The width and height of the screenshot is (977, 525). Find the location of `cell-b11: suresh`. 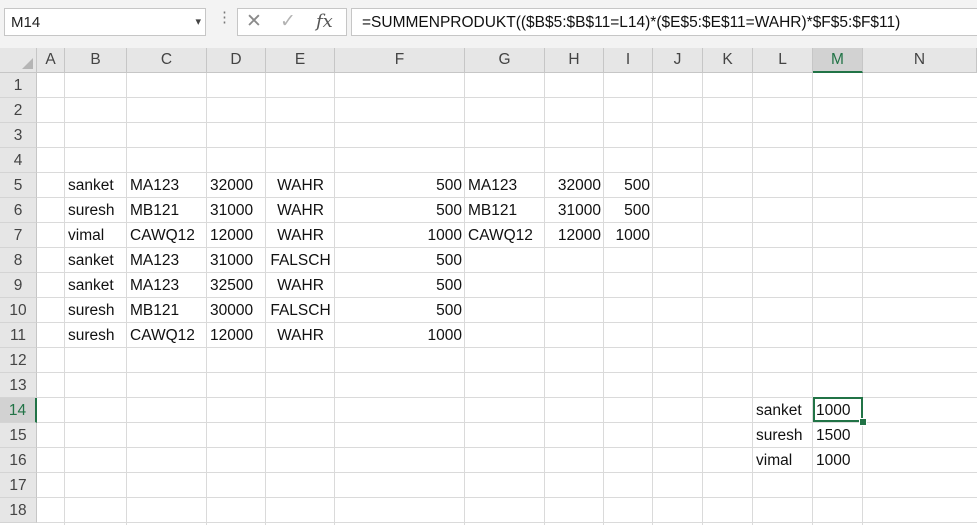

cell-b11: suresh is located at coordinates (96, 335).